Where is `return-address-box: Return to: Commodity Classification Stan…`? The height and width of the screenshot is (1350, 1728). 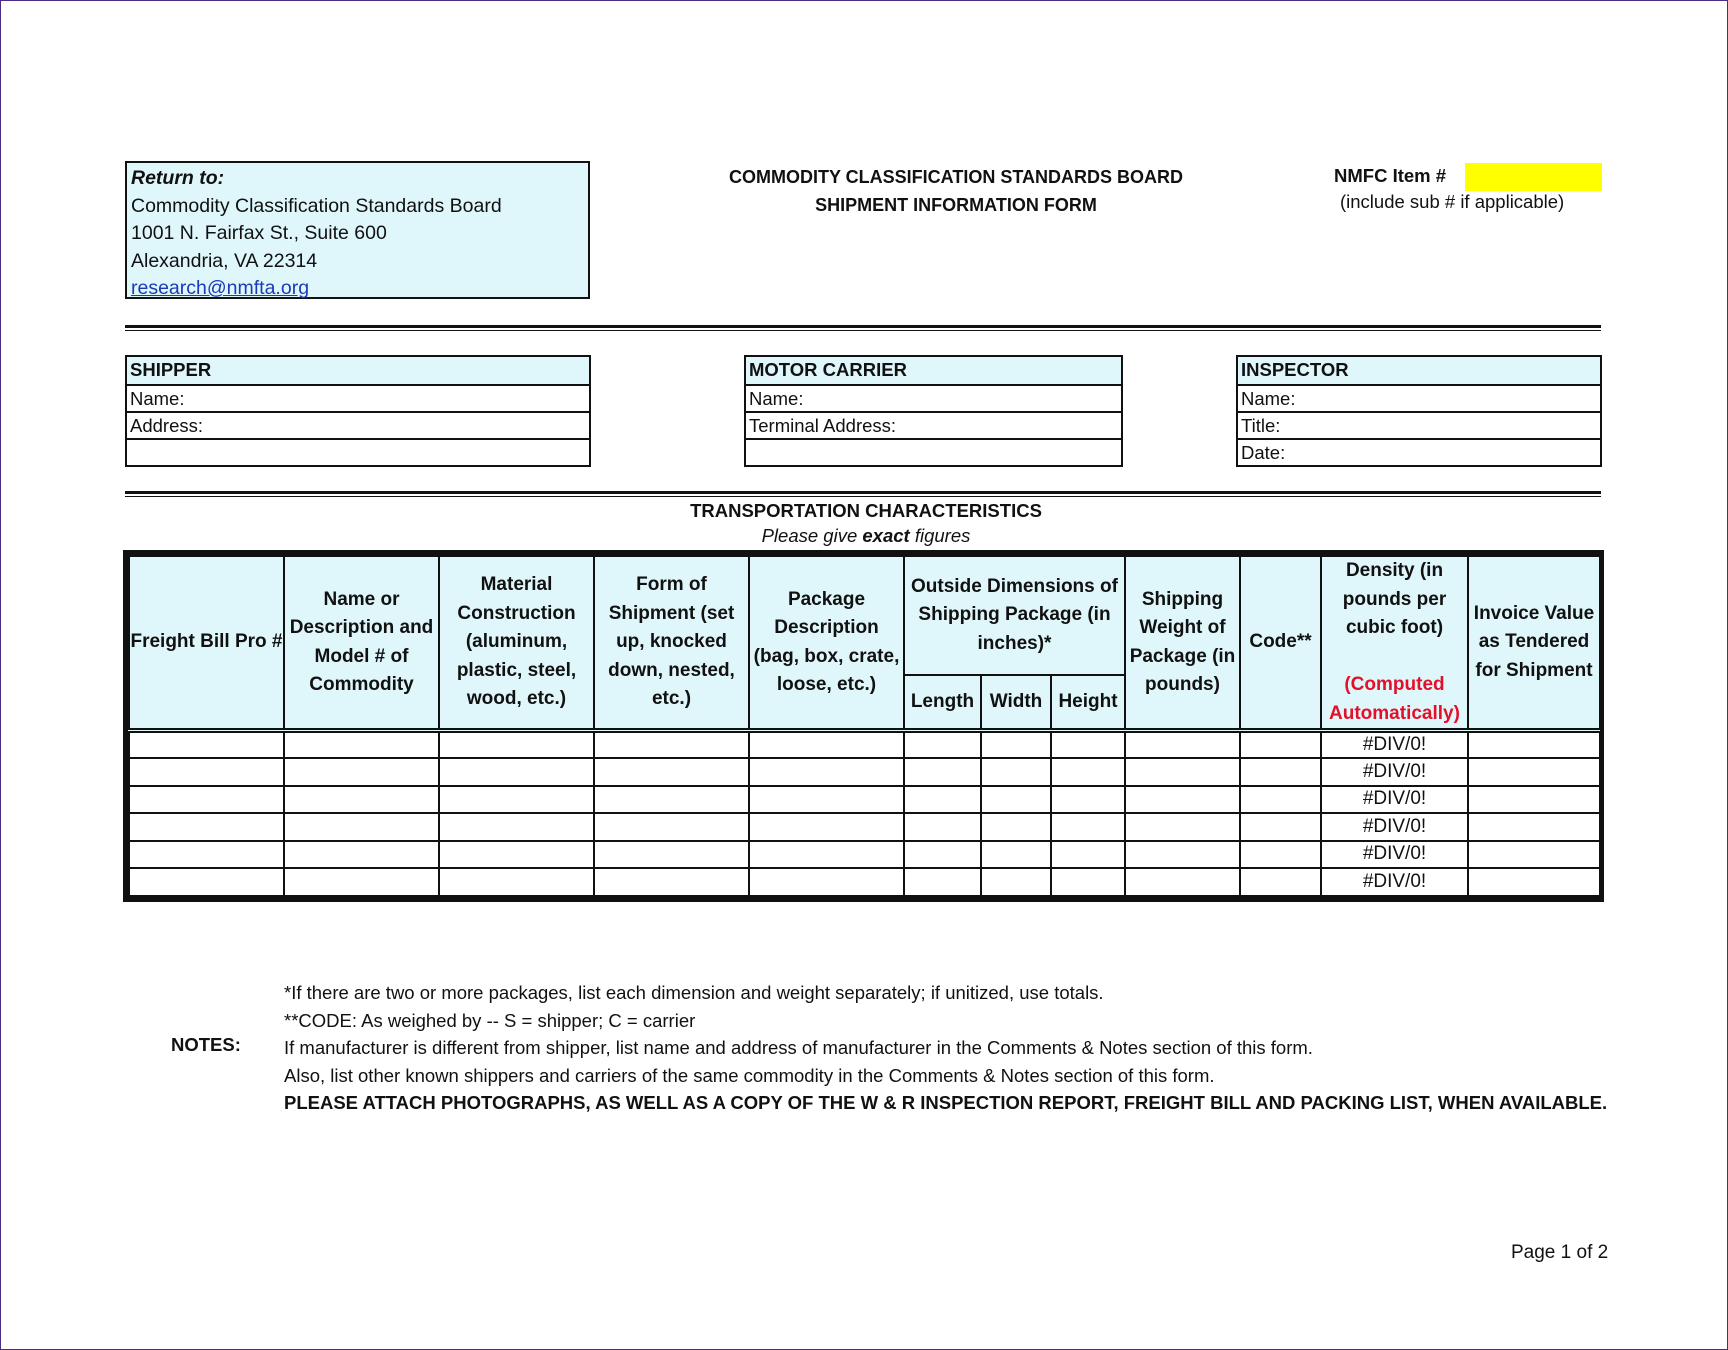 return-address-box: Return to: Commodity Classification Stan… is located at coordinates (357, 230).